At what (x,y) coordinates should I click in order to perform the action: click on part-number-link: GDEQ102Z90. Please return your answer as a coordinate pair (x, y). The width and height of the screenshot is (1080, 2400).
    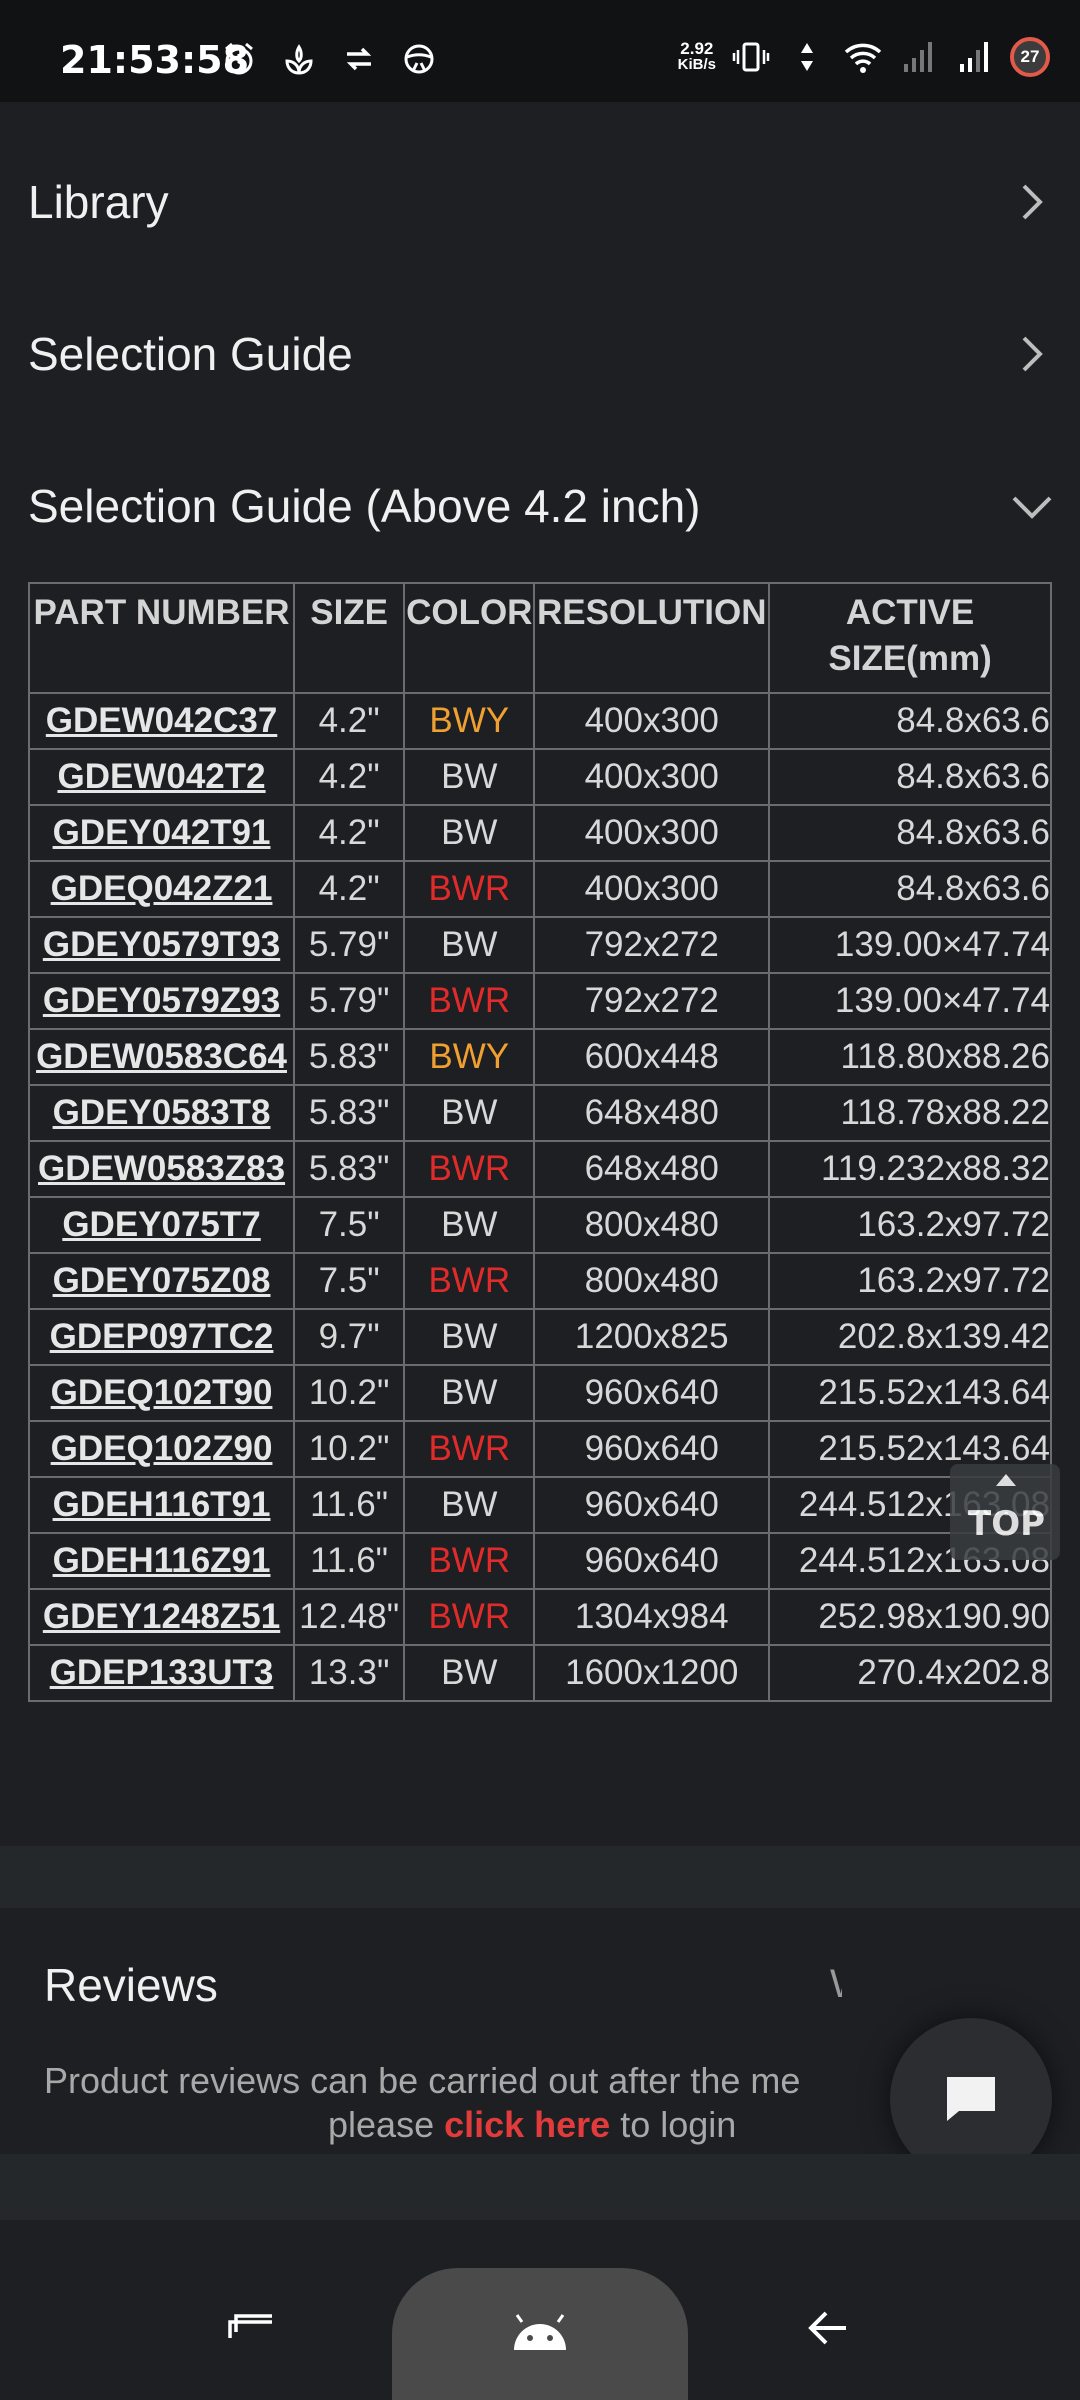
    Looking at the image, I should click on (162, 1449).